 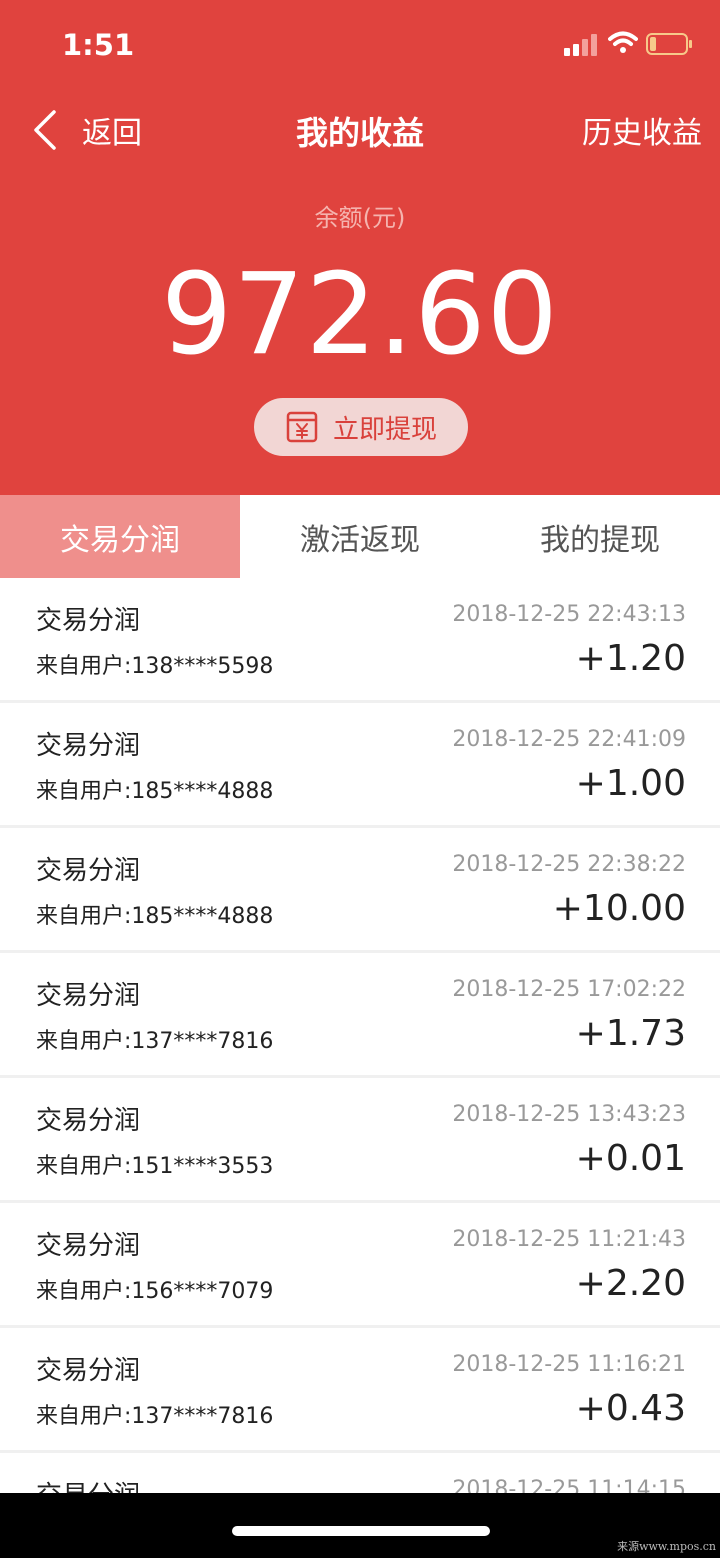 What do you see at coordinates (360, 130) in the screenshot?
I see `nav-bar: 返回 我的收益 历史收益` at bounding box center [360, 130].